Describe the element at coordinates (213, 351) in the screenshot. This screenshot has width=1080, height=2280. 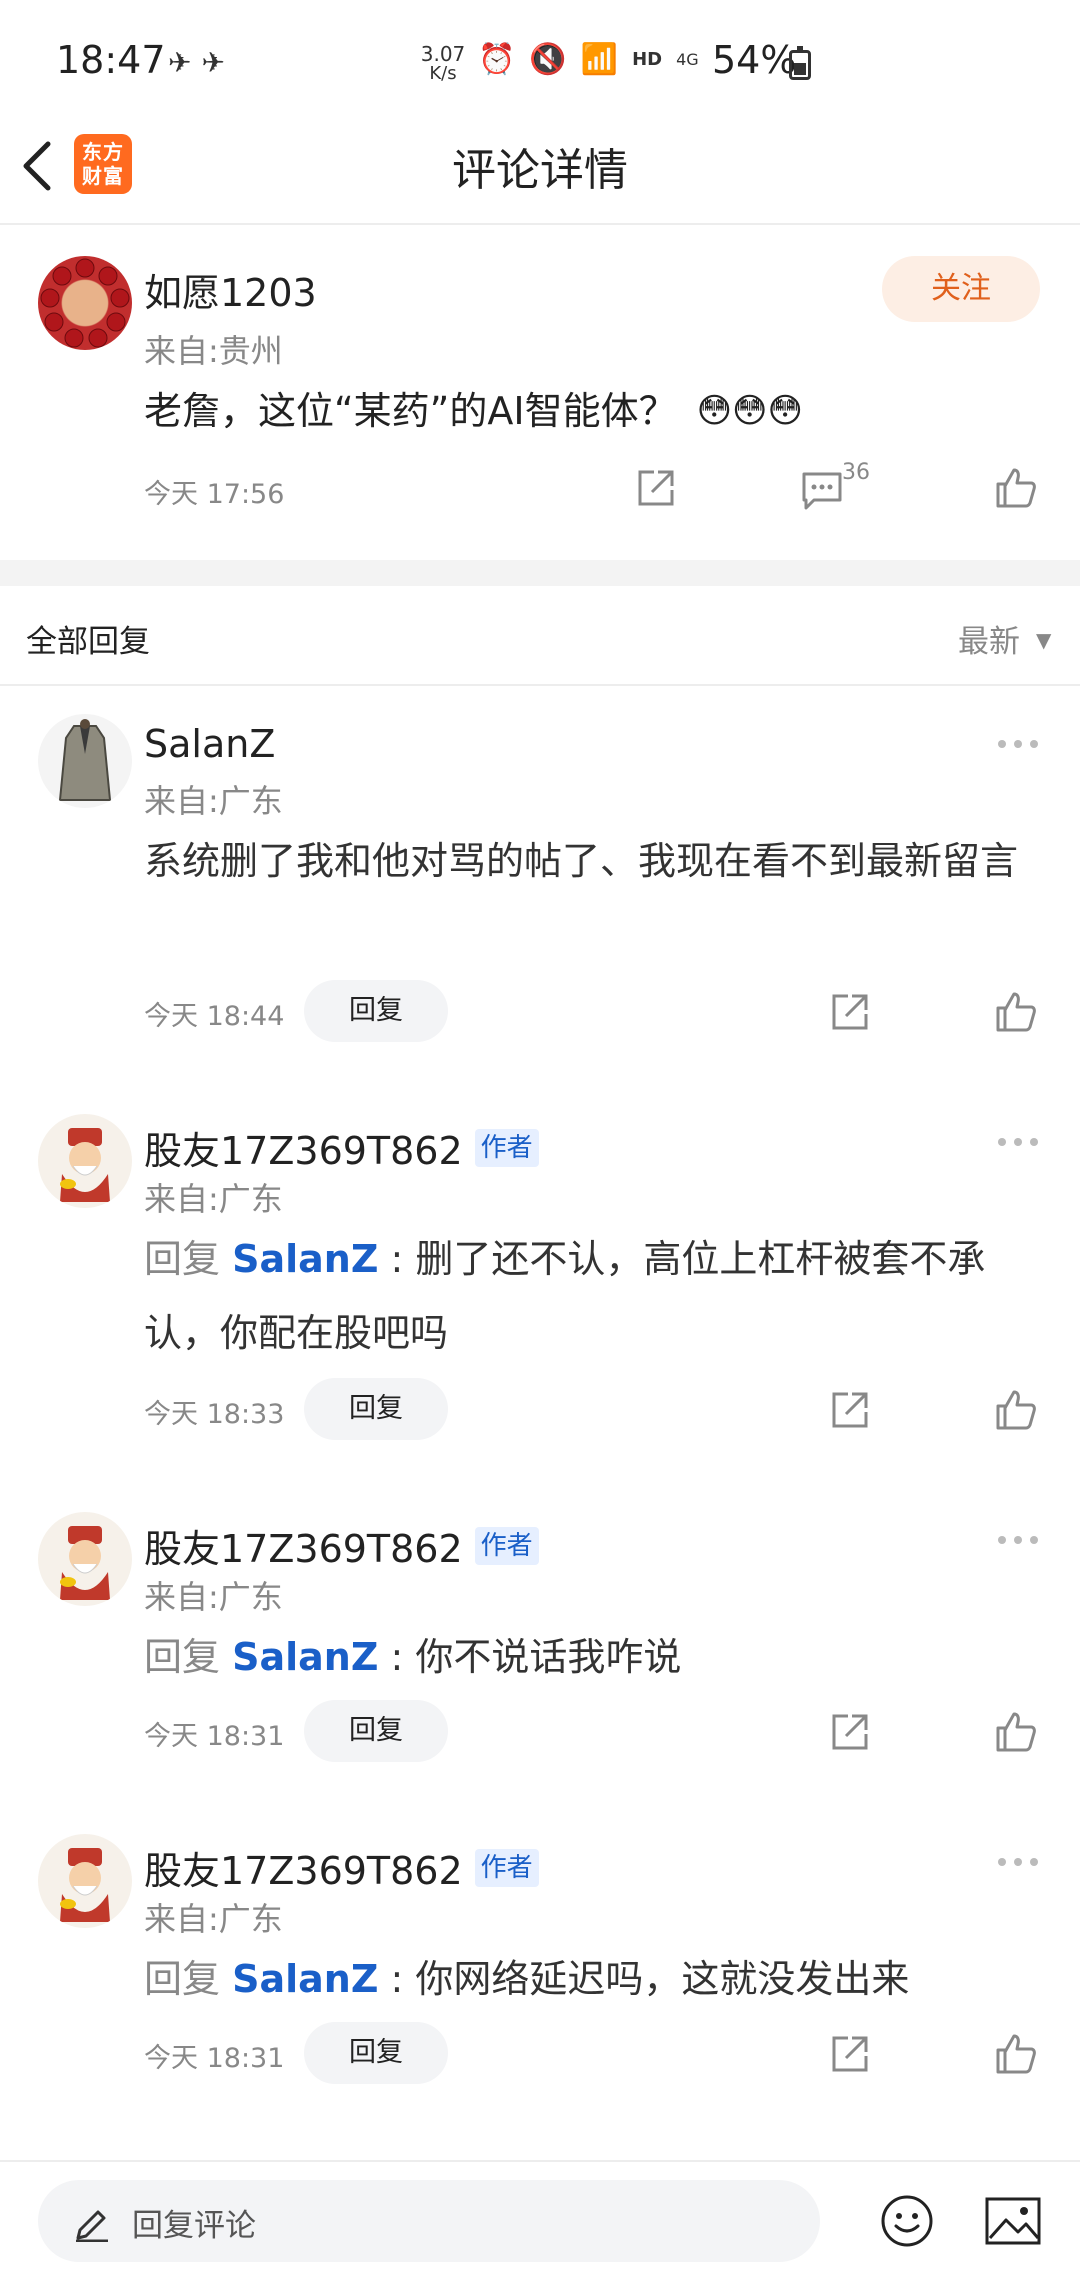
I see `comment-location: 来自:贵州` at that location.